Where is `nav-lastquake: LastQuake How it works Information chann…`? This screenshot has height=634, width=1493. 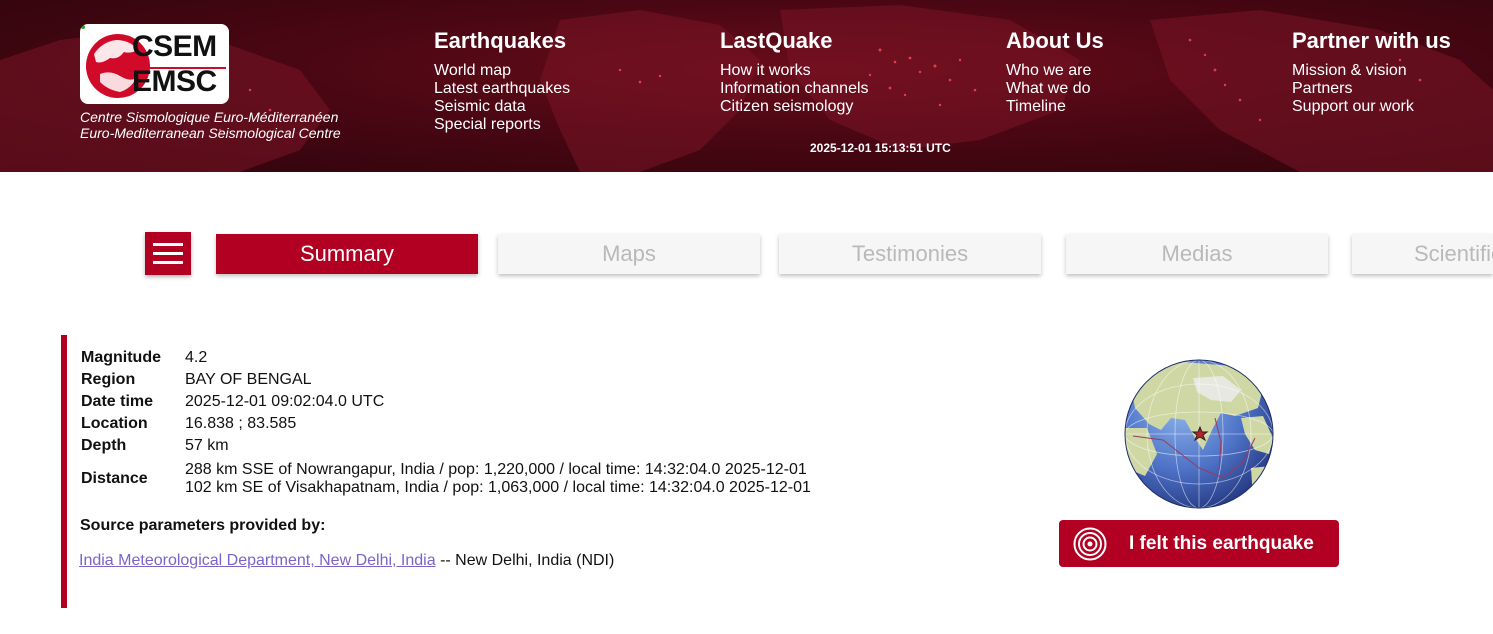
nav-lastquake: LastQuake How it works Information chann… is located at coordinates (794, 72).